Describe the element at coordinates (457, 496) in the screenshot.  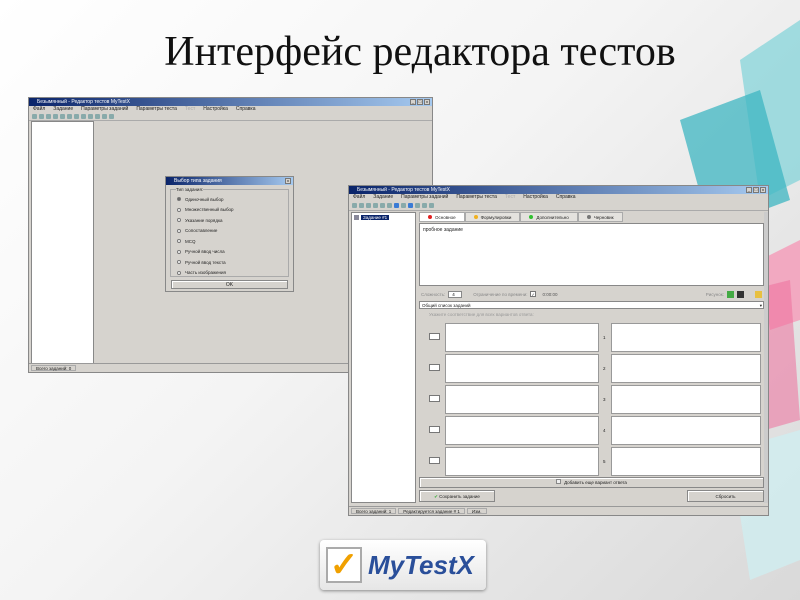
I see `save-task-button: ✔ Сохранить задание` at that location.